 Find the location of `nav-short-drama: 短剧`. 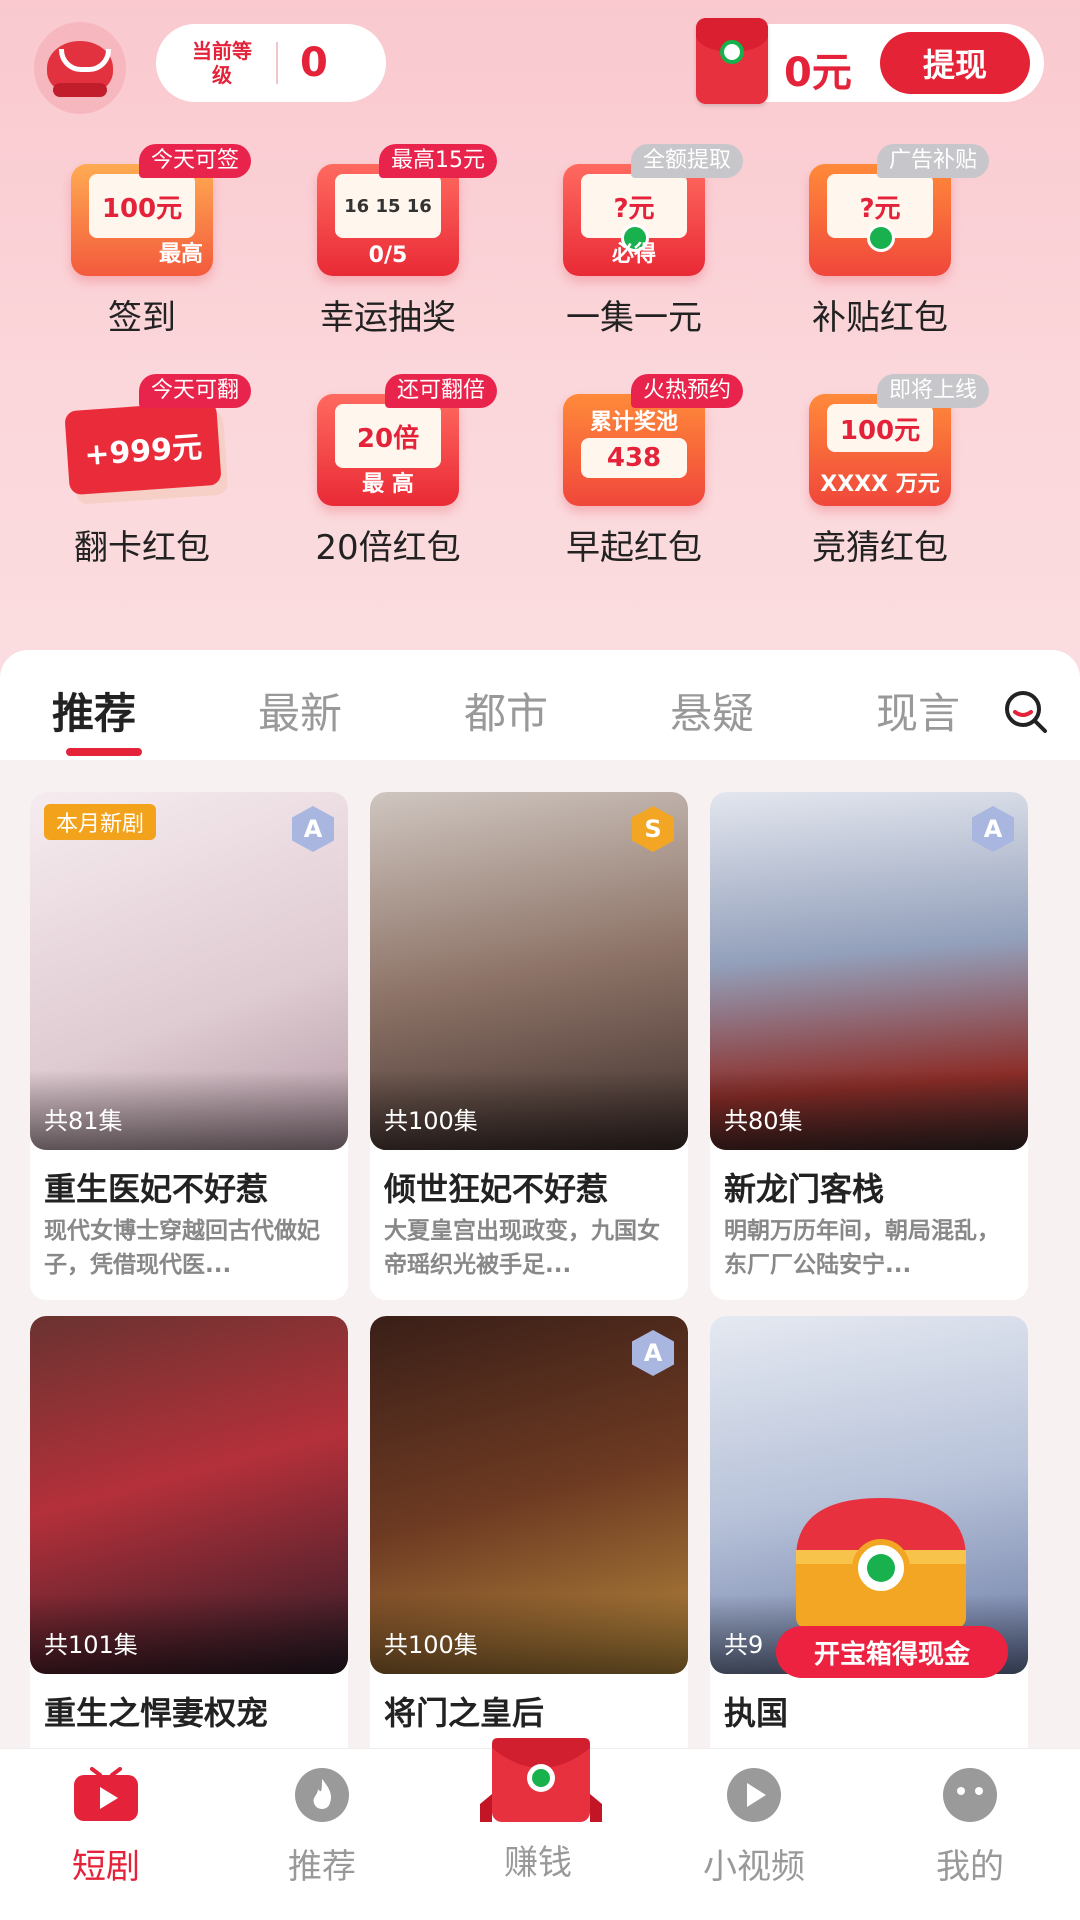

nav-short-drama: 短剧 is located at coordinates (106, 1827).